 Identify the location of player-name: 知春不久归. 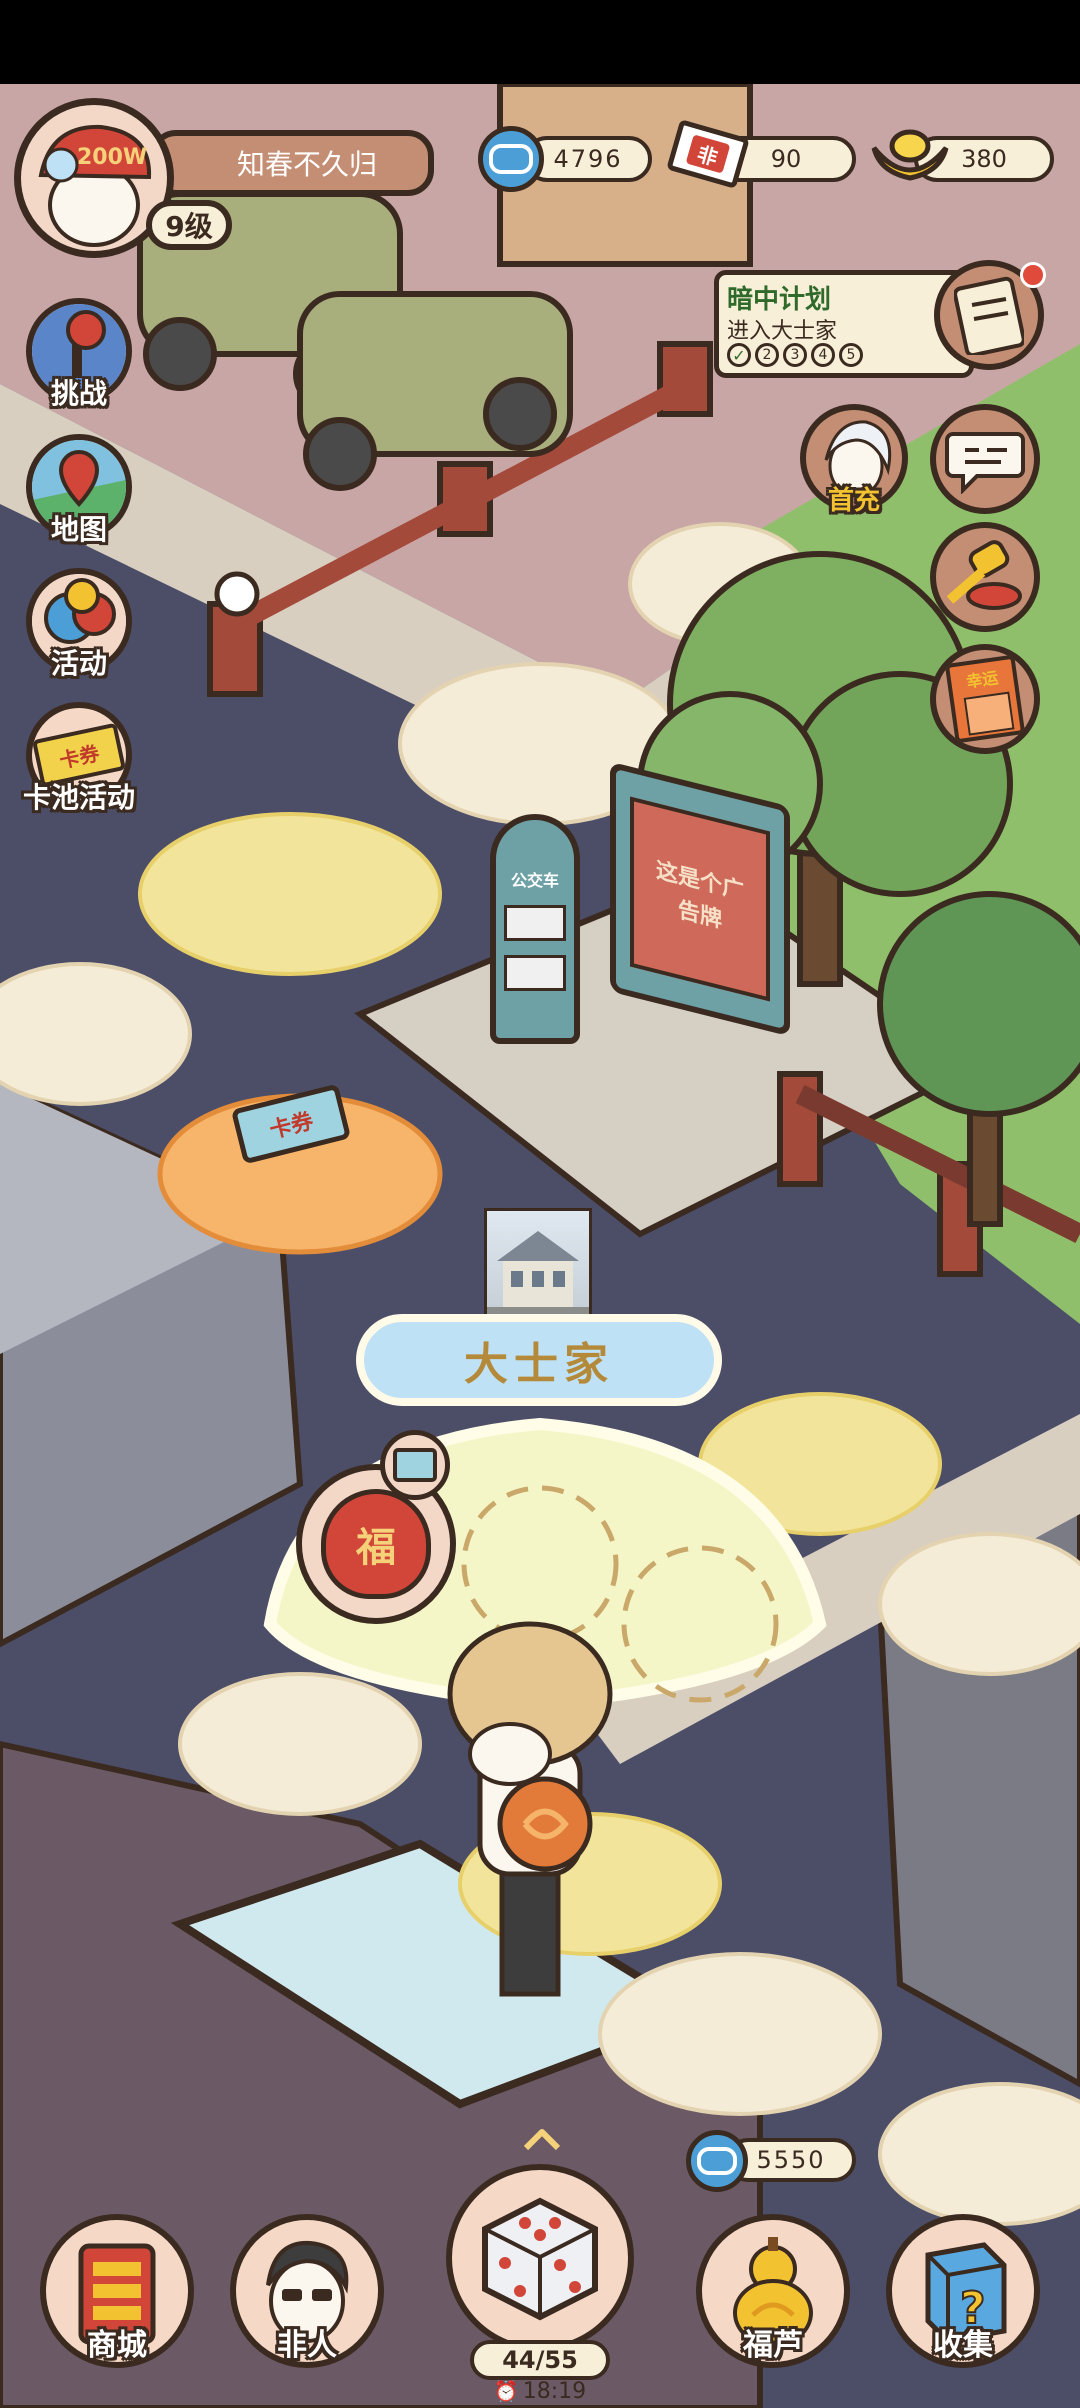
(306, 164).